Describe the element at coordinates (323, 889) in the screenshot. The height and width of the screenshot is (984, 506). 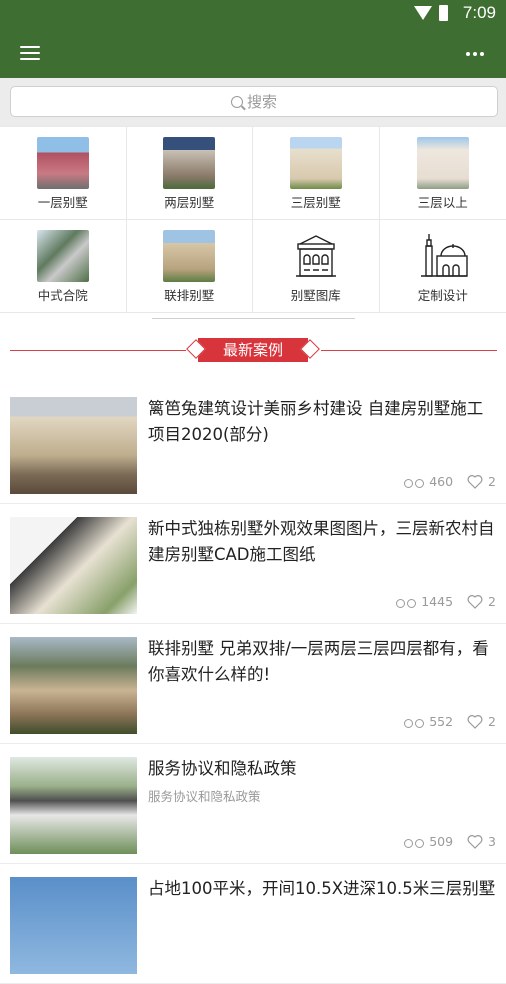
I see `article-title: 占地100平米，开间10.5X进深10.5米三层别墅` at that location.